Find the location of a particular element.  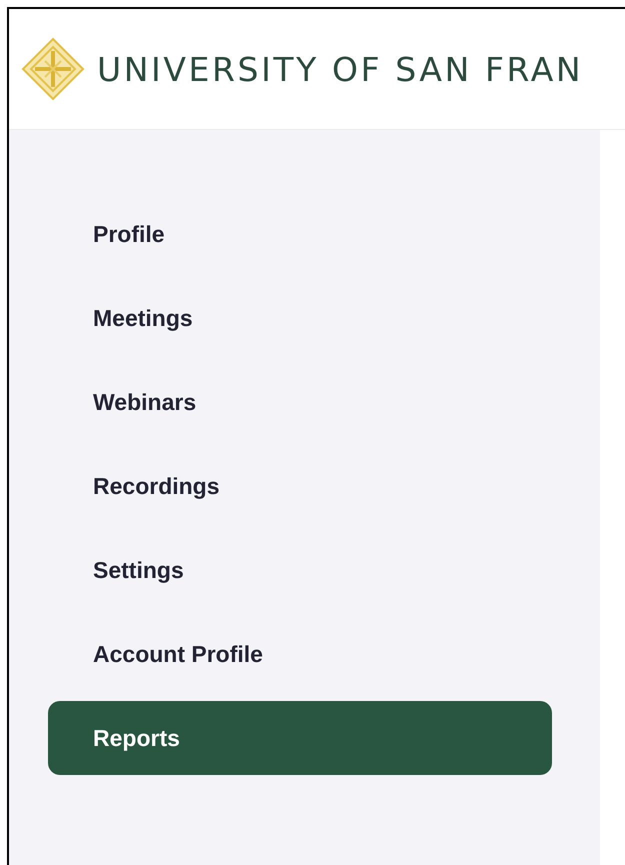

cross-diamond-logo-icon is located at coordinates (53, 69).